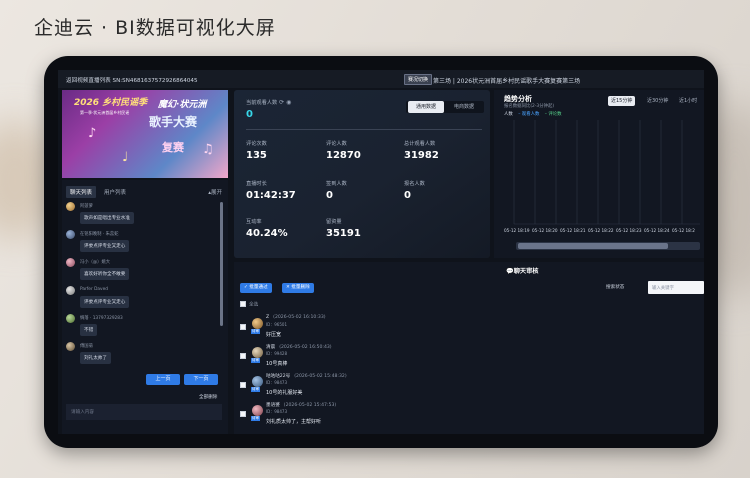  I want to click on legend-text: 观看人数, so click(530, 114).